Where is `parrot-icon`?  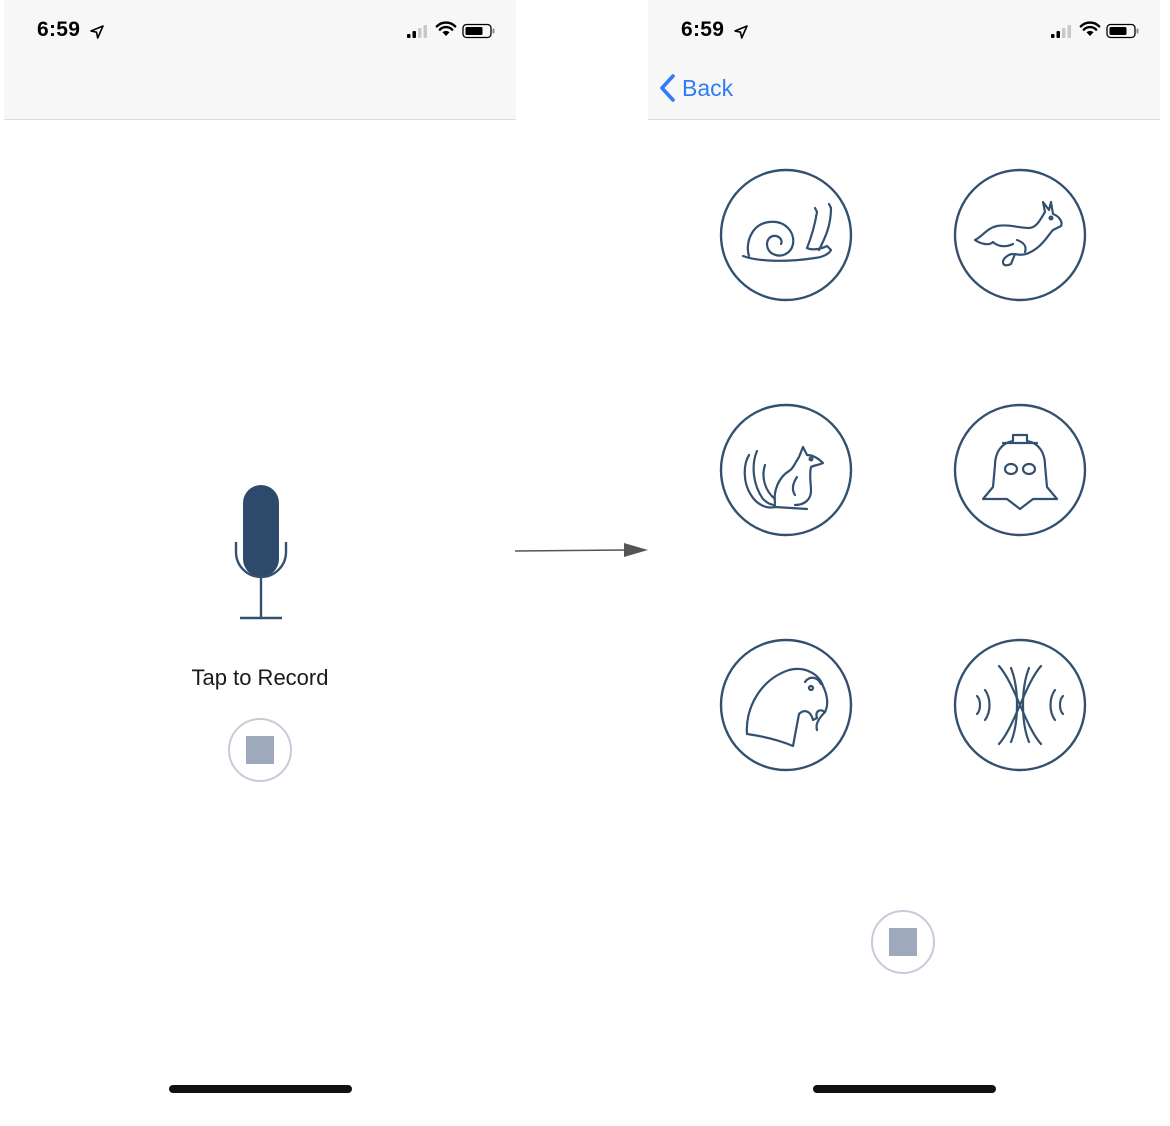 parrot-icon is located at coordinates (786, 705).